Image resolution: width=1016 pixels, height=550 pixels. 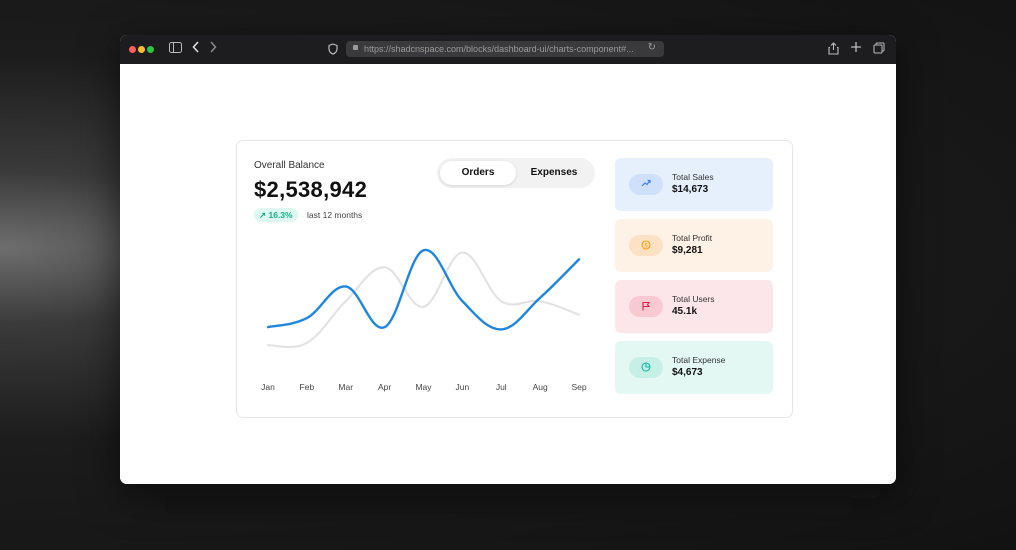 I want to click on device-shadow-lower, so click(x=508, y=505).